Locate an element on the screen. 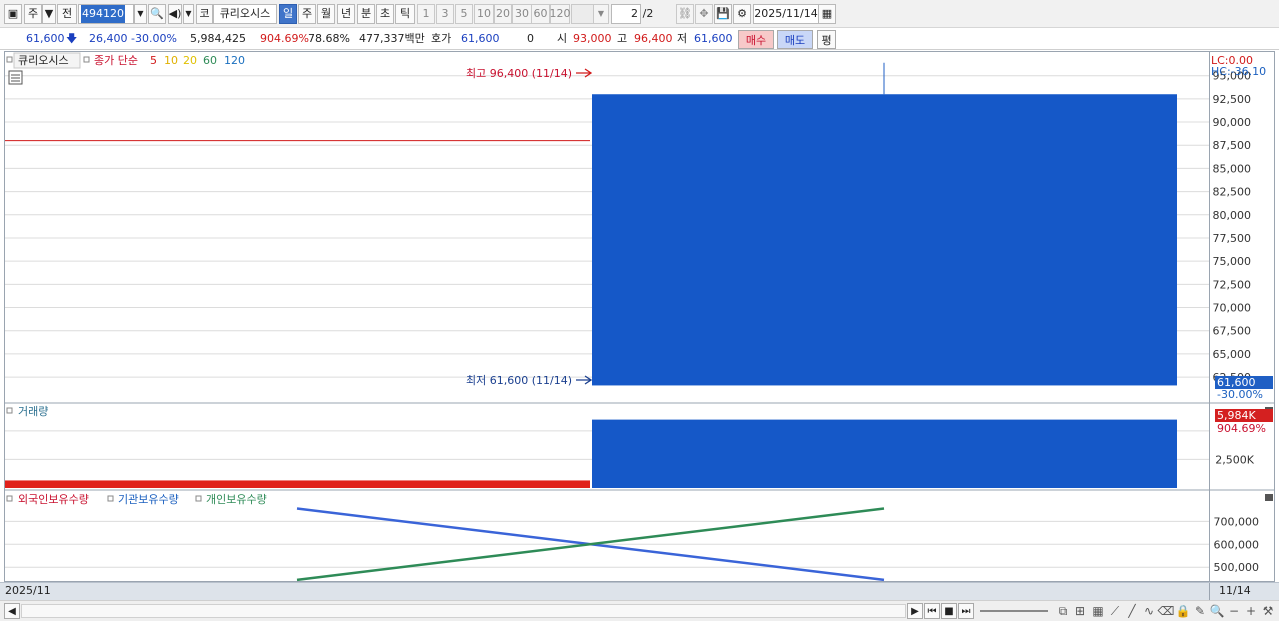 This screenshot has width=1279, height=621. high-price: 96,400 is located at coordinates (653, 38).